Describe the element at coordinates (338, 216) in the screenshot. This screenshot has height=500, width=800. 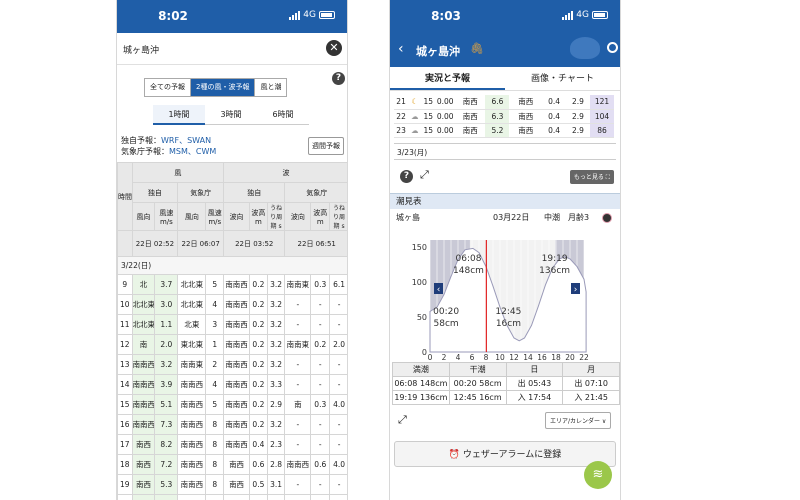
I see `col-swell-period-jma: うねり周期 s` at that location.